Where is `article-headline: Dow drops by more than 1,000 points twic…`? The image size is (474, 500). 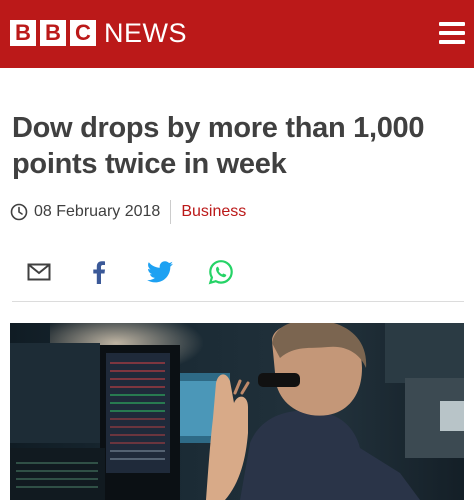 article-headline: Dow drops by more than 1,000 points twic… is located at coordinates (218, 146).